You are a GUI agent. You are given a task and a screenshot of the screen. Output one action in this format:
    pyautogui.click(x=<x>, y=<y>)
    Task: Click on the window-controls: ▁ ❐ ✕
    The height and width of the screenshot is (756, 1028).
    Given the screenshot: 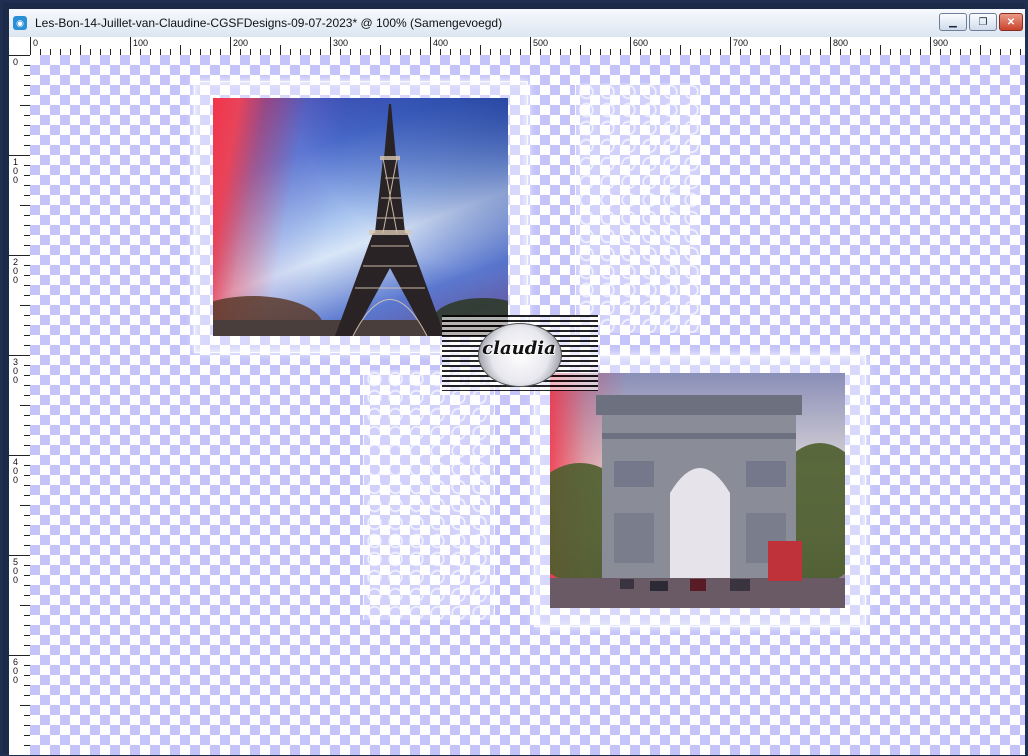 What is the action you would take?
    pyautogui.click(x=981, y=22)
    